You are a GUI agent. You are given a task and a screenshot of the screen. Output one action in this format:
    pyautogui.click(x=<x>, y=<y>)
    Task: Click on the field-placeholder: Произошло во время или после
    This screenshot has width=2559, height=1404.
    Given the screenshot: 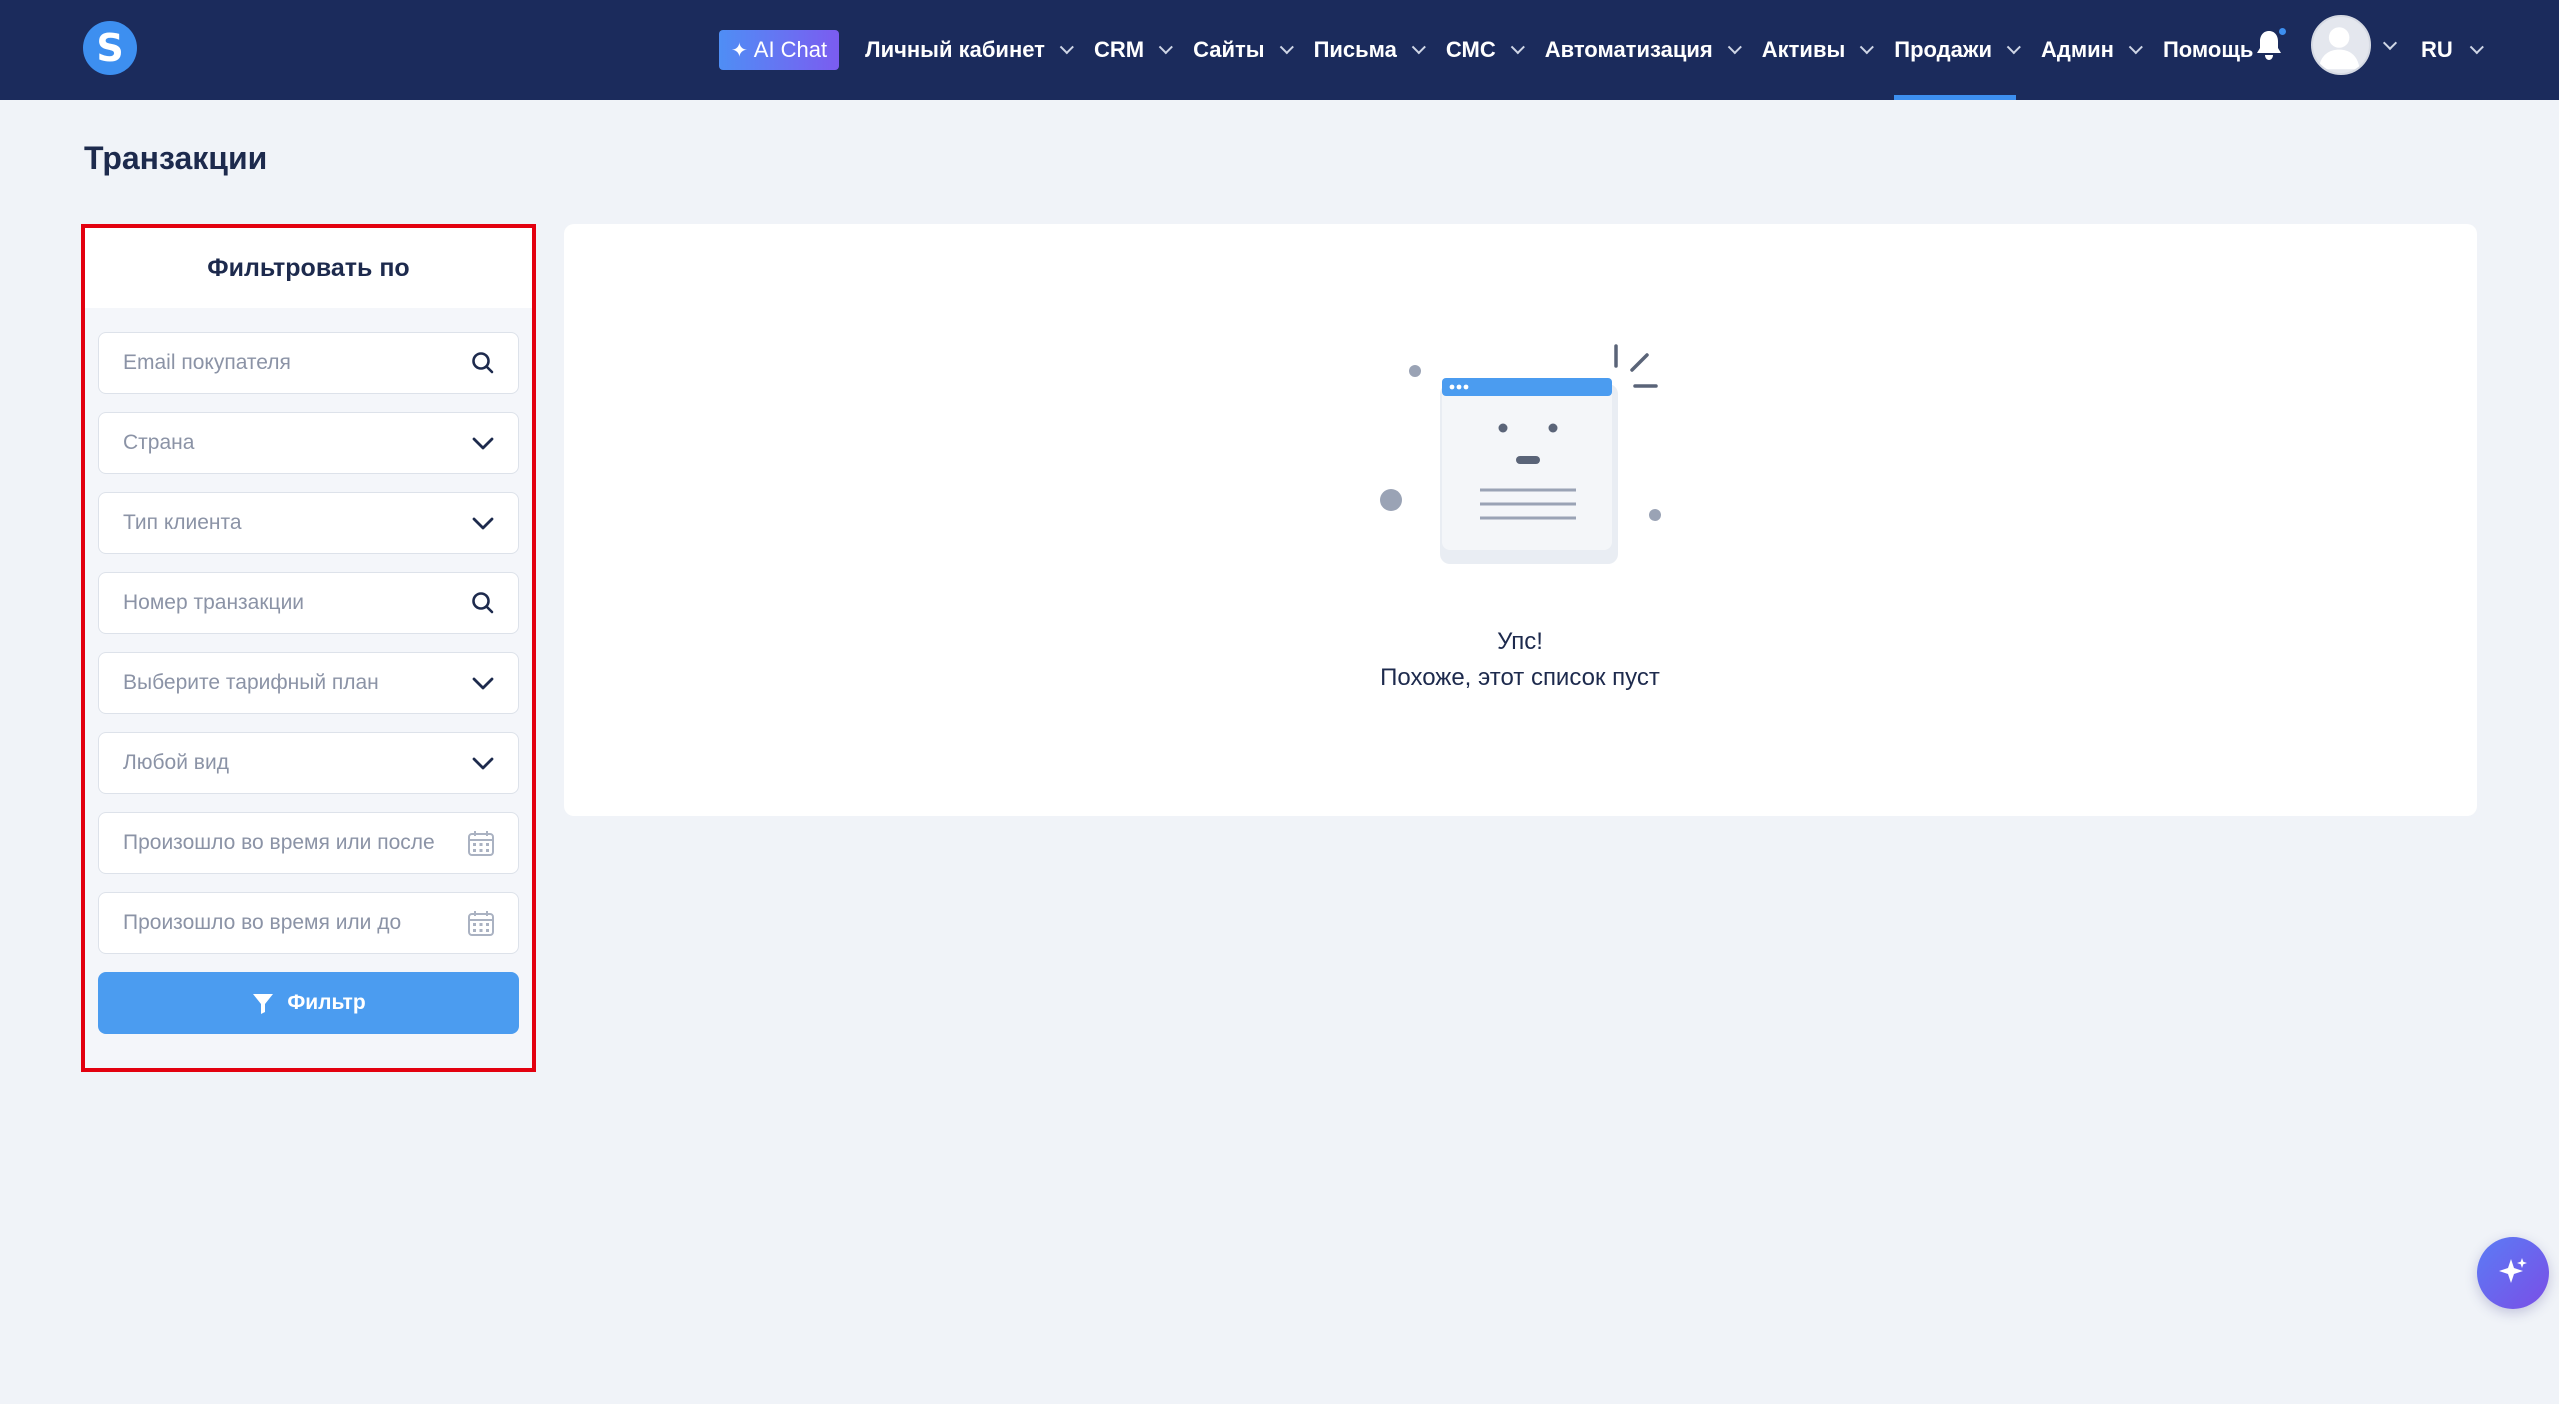 What is the action you would take?
    pyautogui.click(x=279, y=842)
    